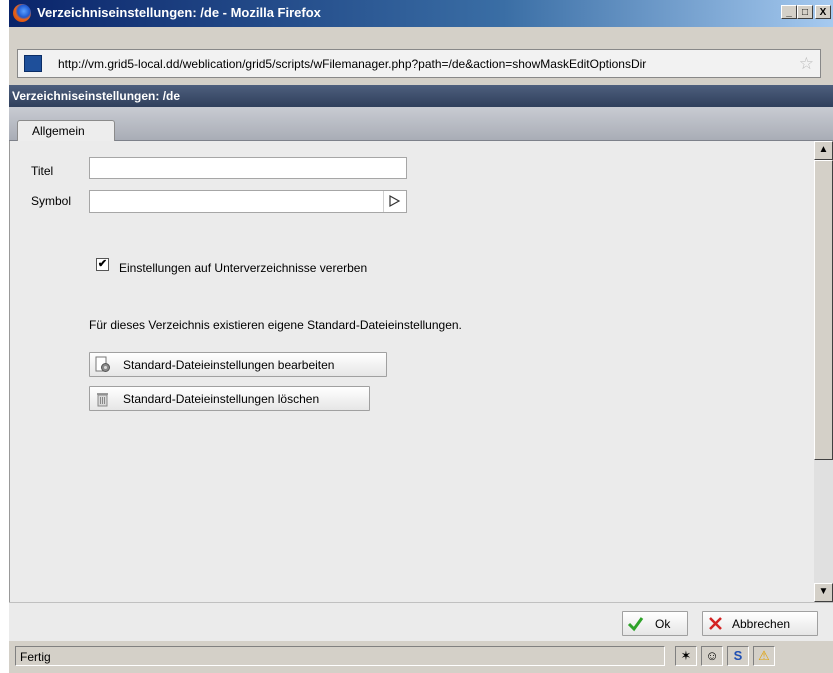 The image size is (833, 673). Describe the element at coordinates (663, 624) in the screenshot. I see `ok-label: Ok` at that location.